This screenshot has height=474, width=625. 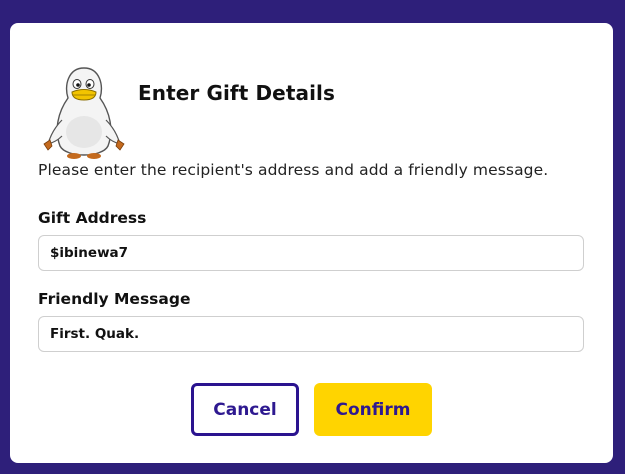 I want to click on cancel-button: Cancel, so click(x=245, y=409).